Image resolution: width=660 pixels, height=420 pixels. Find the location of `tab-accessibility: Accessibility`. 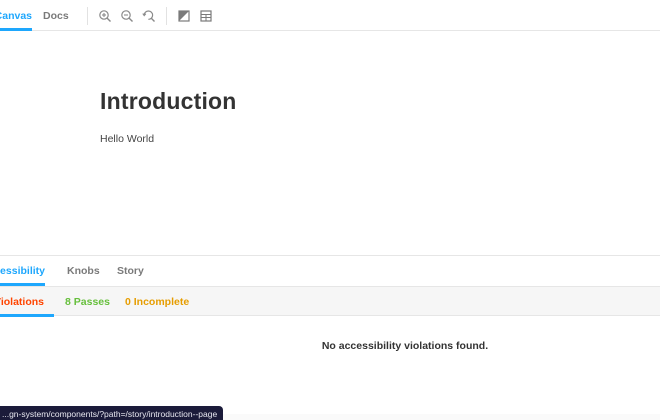

tab-accessibility: Accessibility is located at coordinates (22, 271).